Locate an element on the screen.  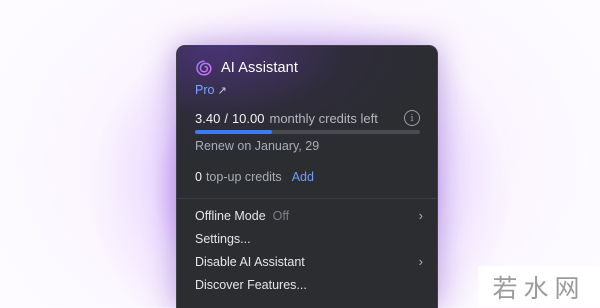
credits-summary: 3.40 / 10.00 monthly credits left i is located at coordinates (307, 118).